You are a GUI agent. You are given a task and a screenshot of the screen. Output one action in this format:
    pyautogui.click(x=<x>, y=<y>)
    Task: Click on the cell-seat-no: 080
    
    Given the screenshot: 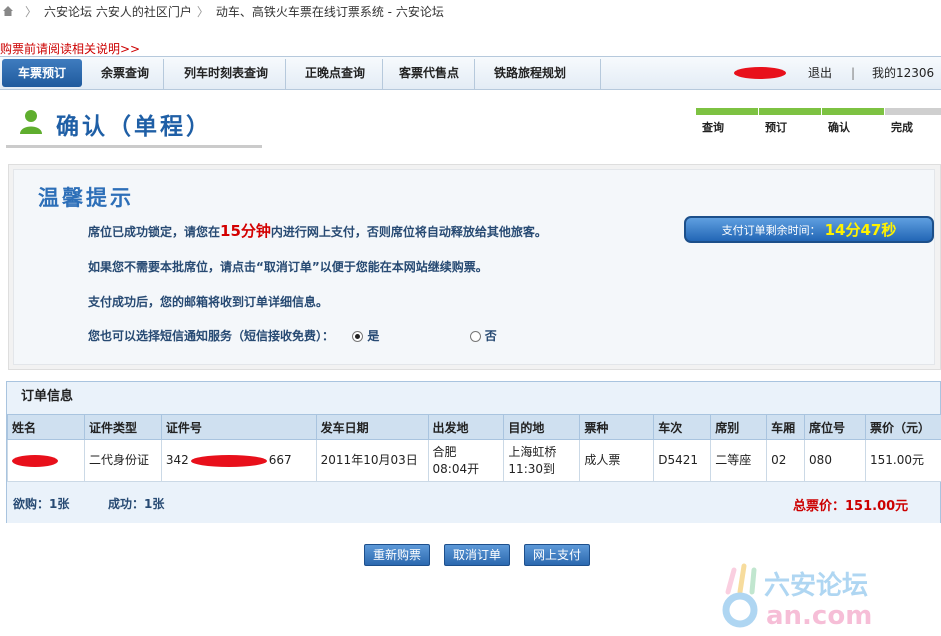 What is the action you would take?
    pyautogui.click(x=835, y=460)
    